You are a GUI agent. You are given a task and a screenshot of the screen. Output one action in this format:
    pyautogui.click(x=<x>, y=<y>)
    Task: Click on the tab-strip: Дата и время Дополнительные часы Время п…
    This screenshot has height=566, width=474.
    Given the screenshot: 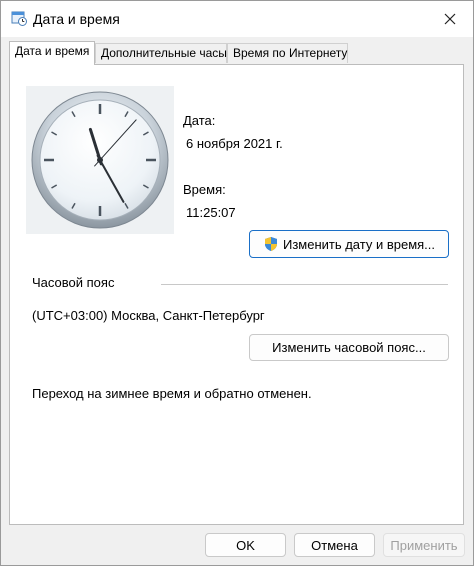 What is the action you would take?
    pyautogui.click(x=239, y=53)
    